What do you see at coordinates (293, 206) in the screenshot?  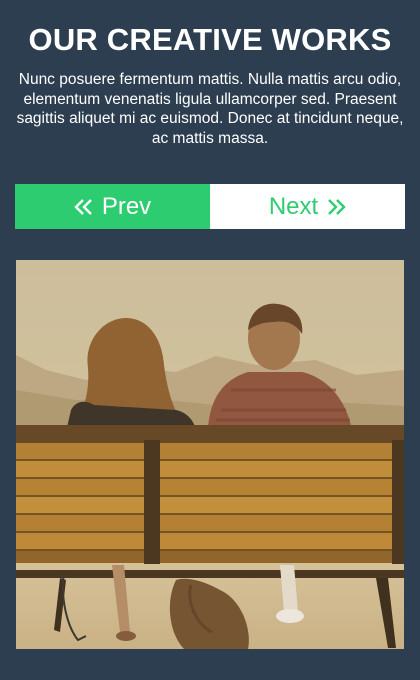 I see `next-label: Next` at bounding box center [293, 206].